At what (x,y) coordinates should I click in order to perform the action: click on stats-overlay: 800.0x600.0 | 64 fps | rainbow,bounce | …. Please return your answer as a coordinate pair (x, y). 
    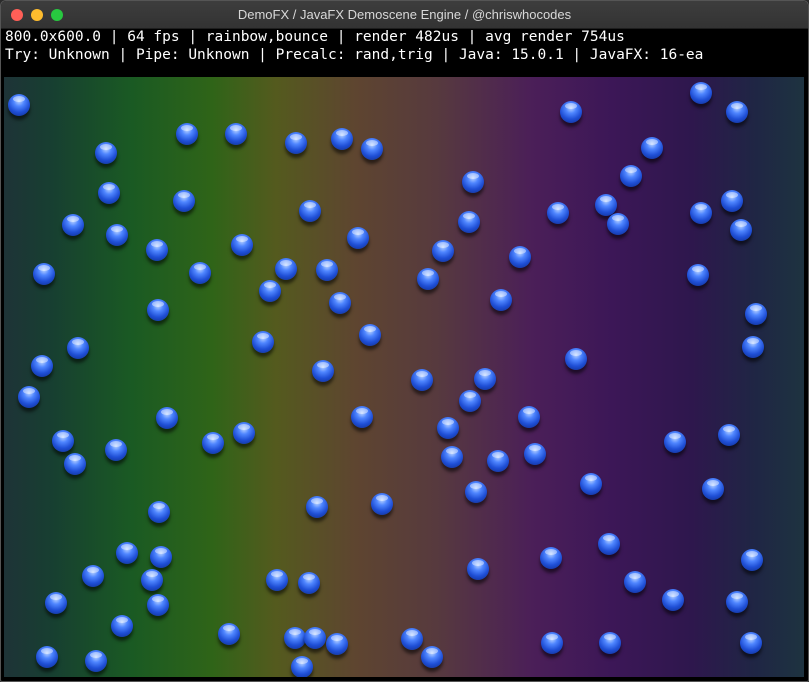
    Looking at the image, I should click on (404, 52).